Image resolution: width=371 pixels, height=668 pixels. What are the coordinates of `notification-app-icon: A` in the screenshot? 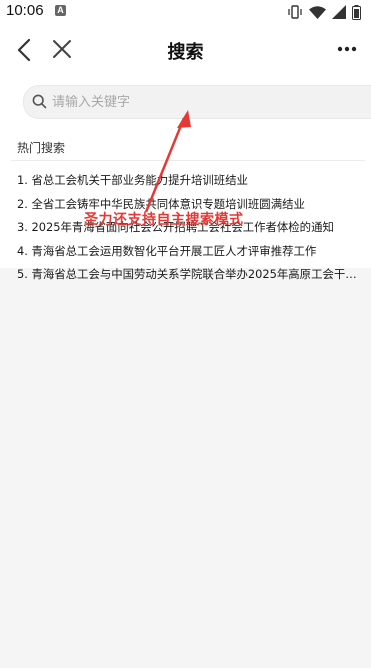 It's located at (60, 10).